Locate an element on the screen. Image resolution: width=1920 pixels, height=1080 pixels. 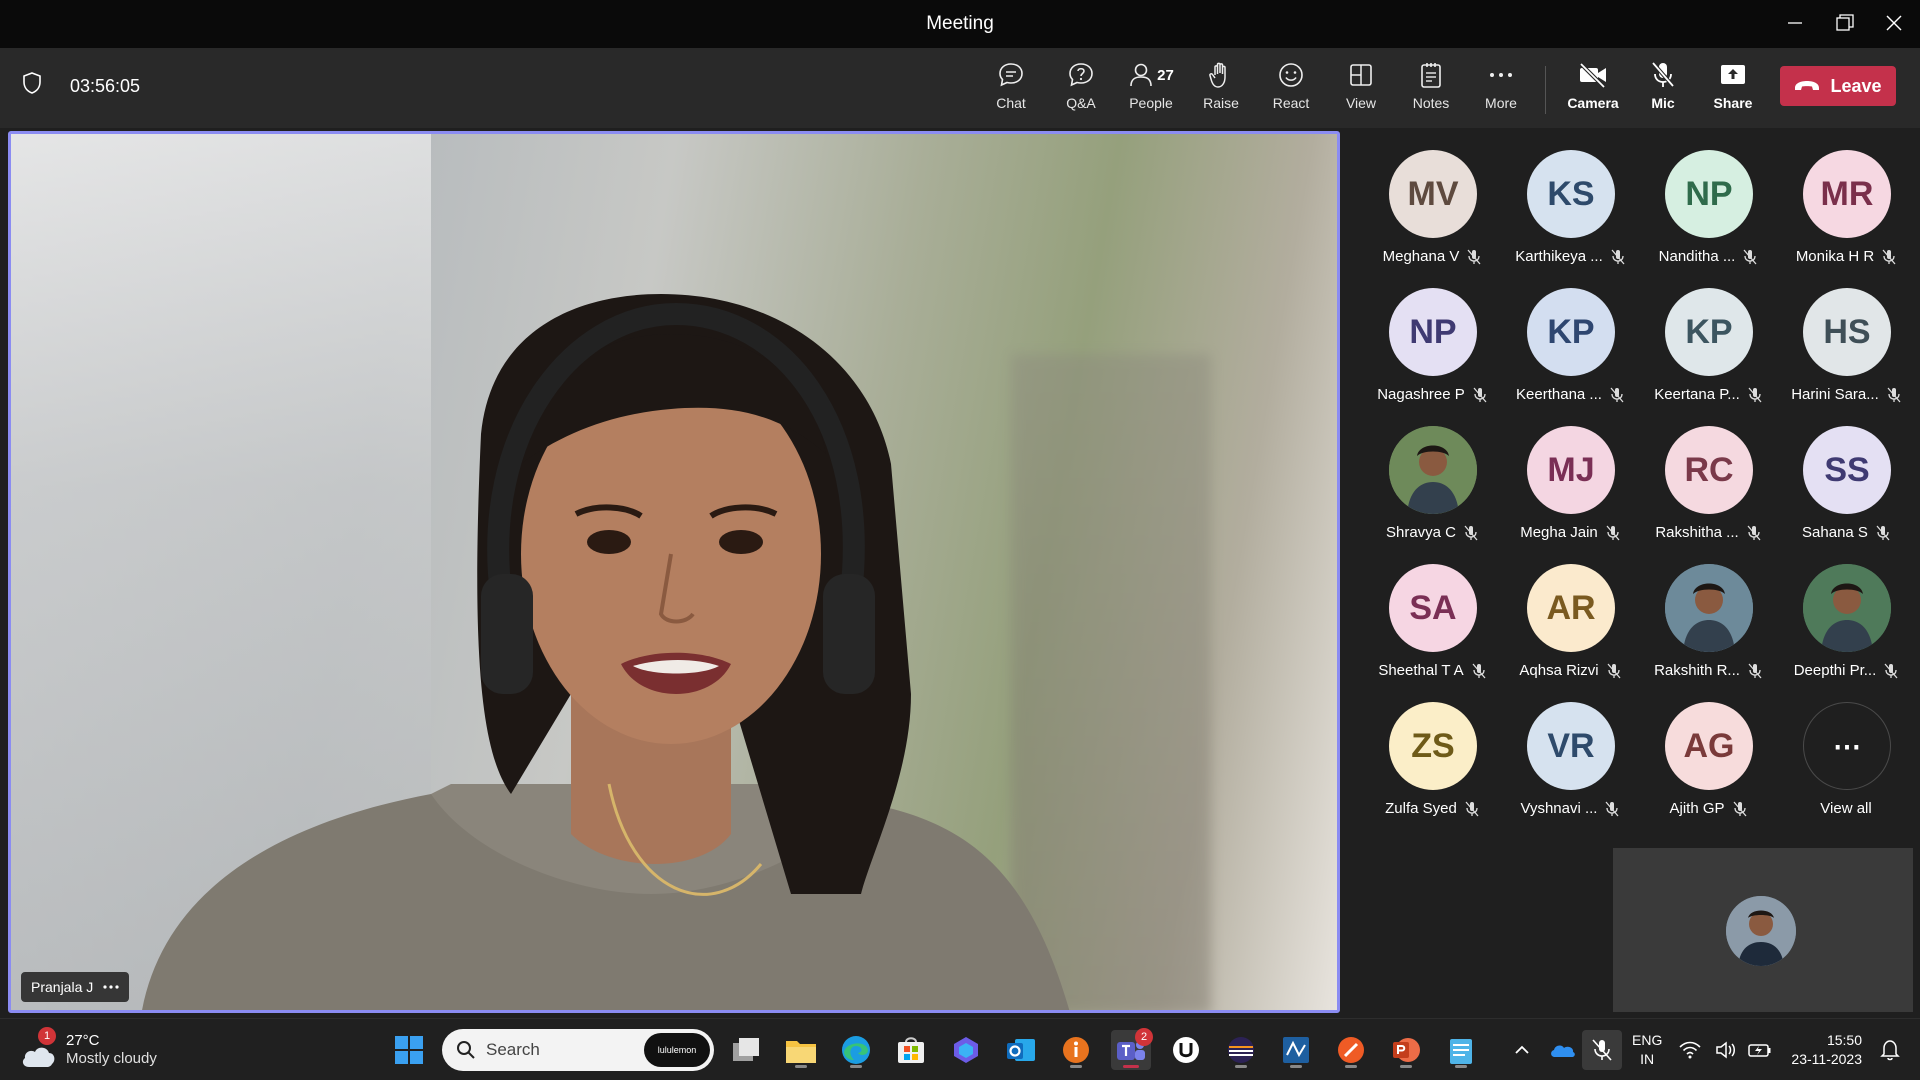
postman-app is located at coordinates (1351, 1050).